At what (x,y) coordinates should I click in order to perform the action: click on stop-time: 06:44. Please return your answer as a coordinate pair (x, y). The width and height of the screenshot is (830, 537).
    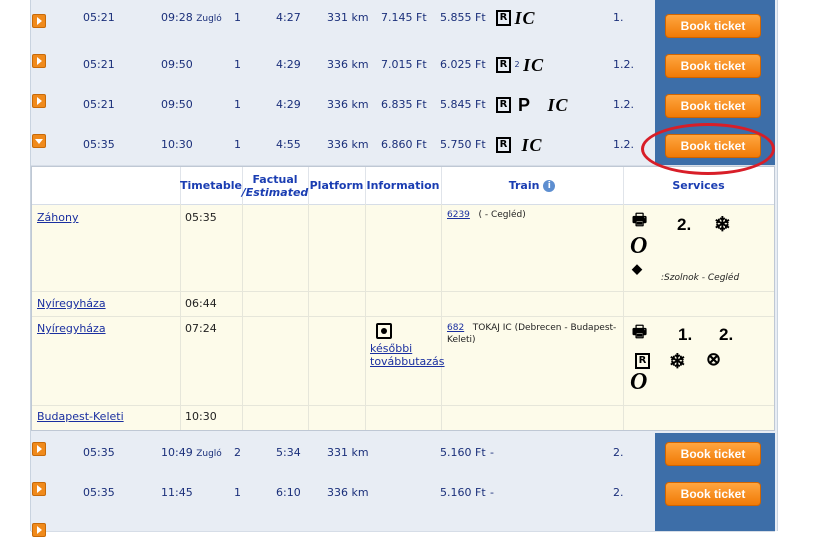
    Looking at the image, I should click on (201, 303).